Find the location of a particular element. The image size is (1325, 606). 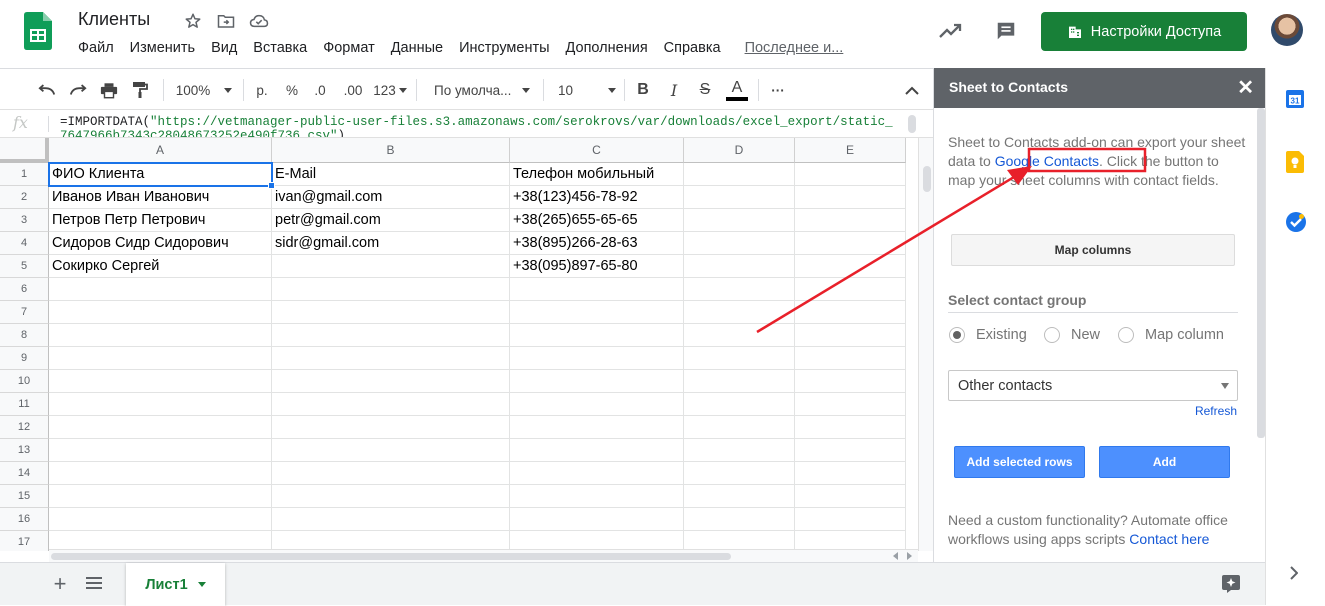

cell-c15 is located at coordinates (597, 496).